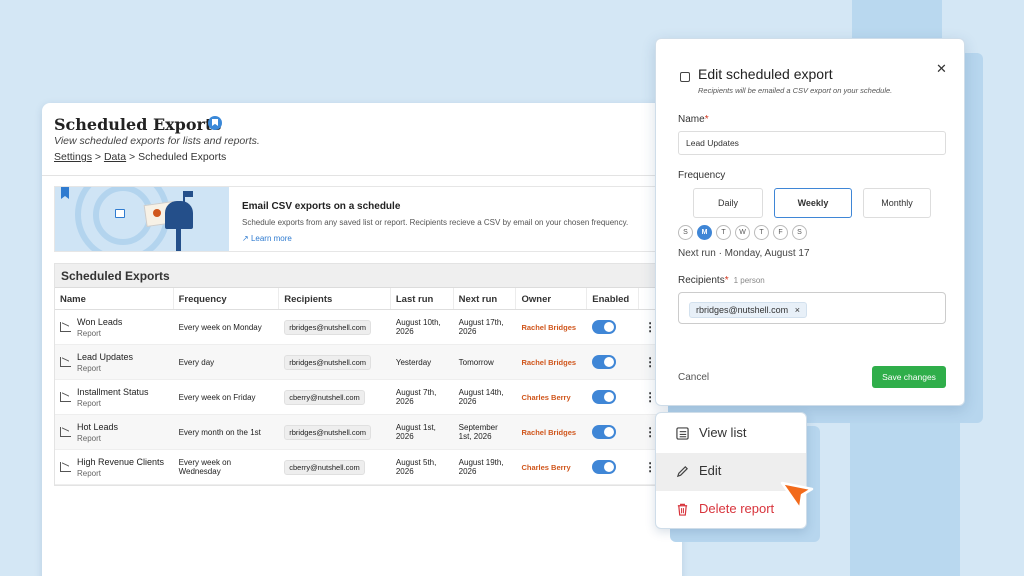 This screenshot has width=1024, height=576. Describe the element at coordinates (799, 232) in the screenshot. I see `day-saturday: S` at that location.